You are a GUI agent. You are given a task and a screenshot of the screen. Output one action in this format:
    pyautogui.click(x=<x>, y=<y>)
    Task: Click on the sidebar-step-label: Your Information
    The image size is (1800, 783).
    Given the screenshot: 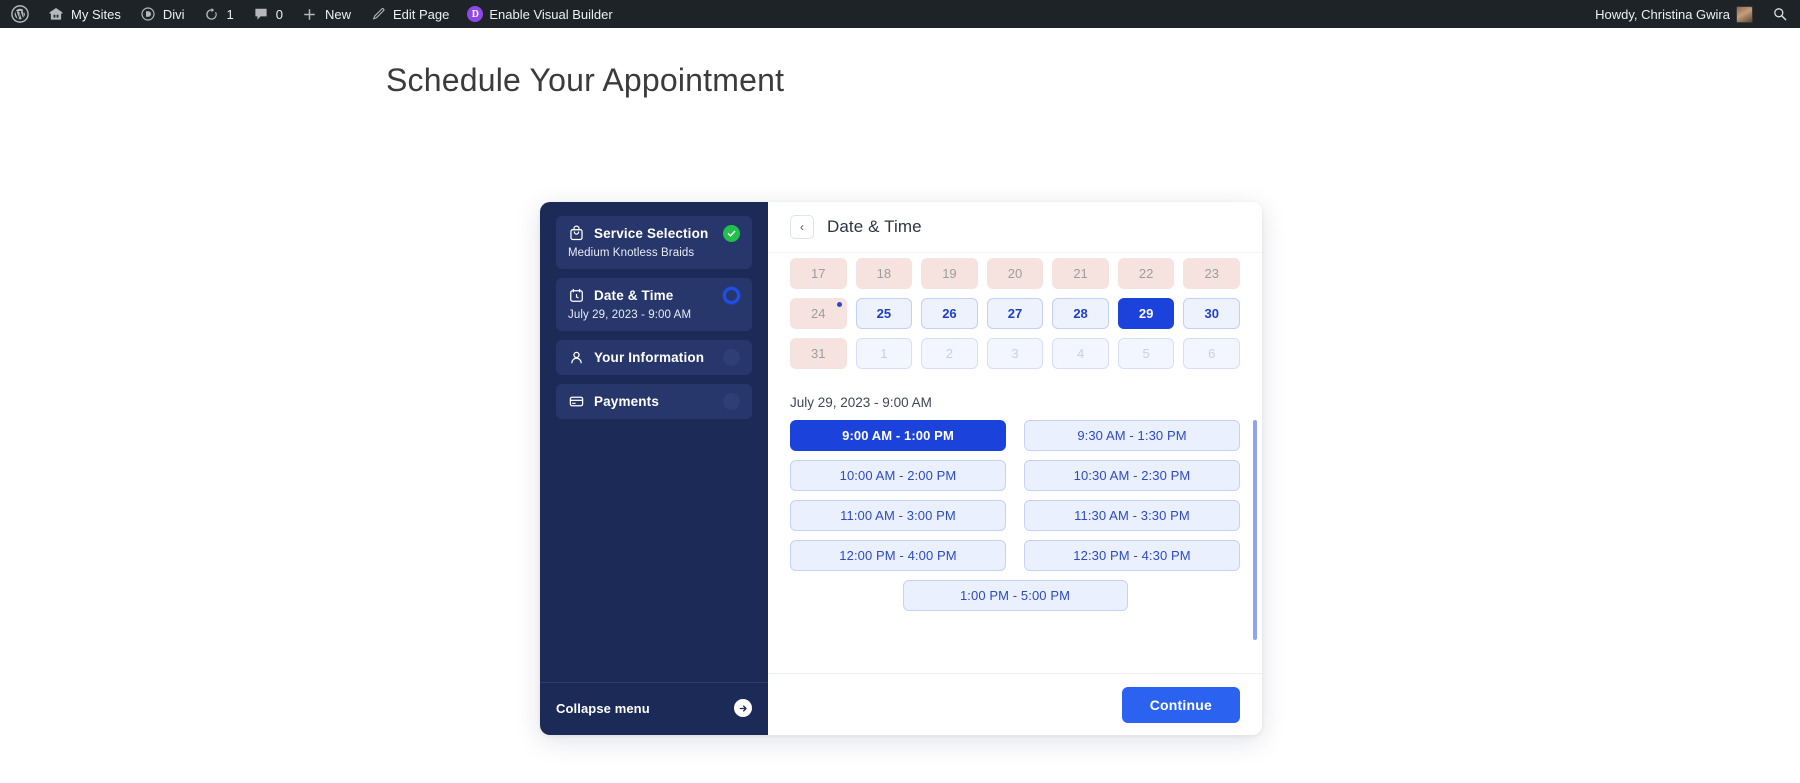 What is the action you would take?
    pyautogui.click(x=649, y=357)
    